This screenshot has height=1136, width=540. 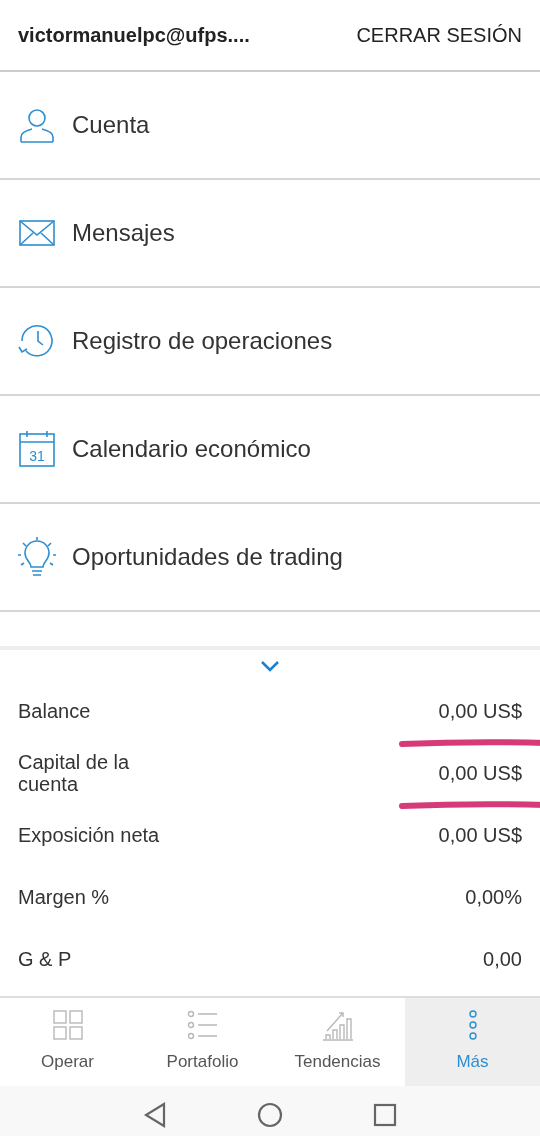 I want to click on summary-label: Capital de la cuenta, so click(x=74, y=773).